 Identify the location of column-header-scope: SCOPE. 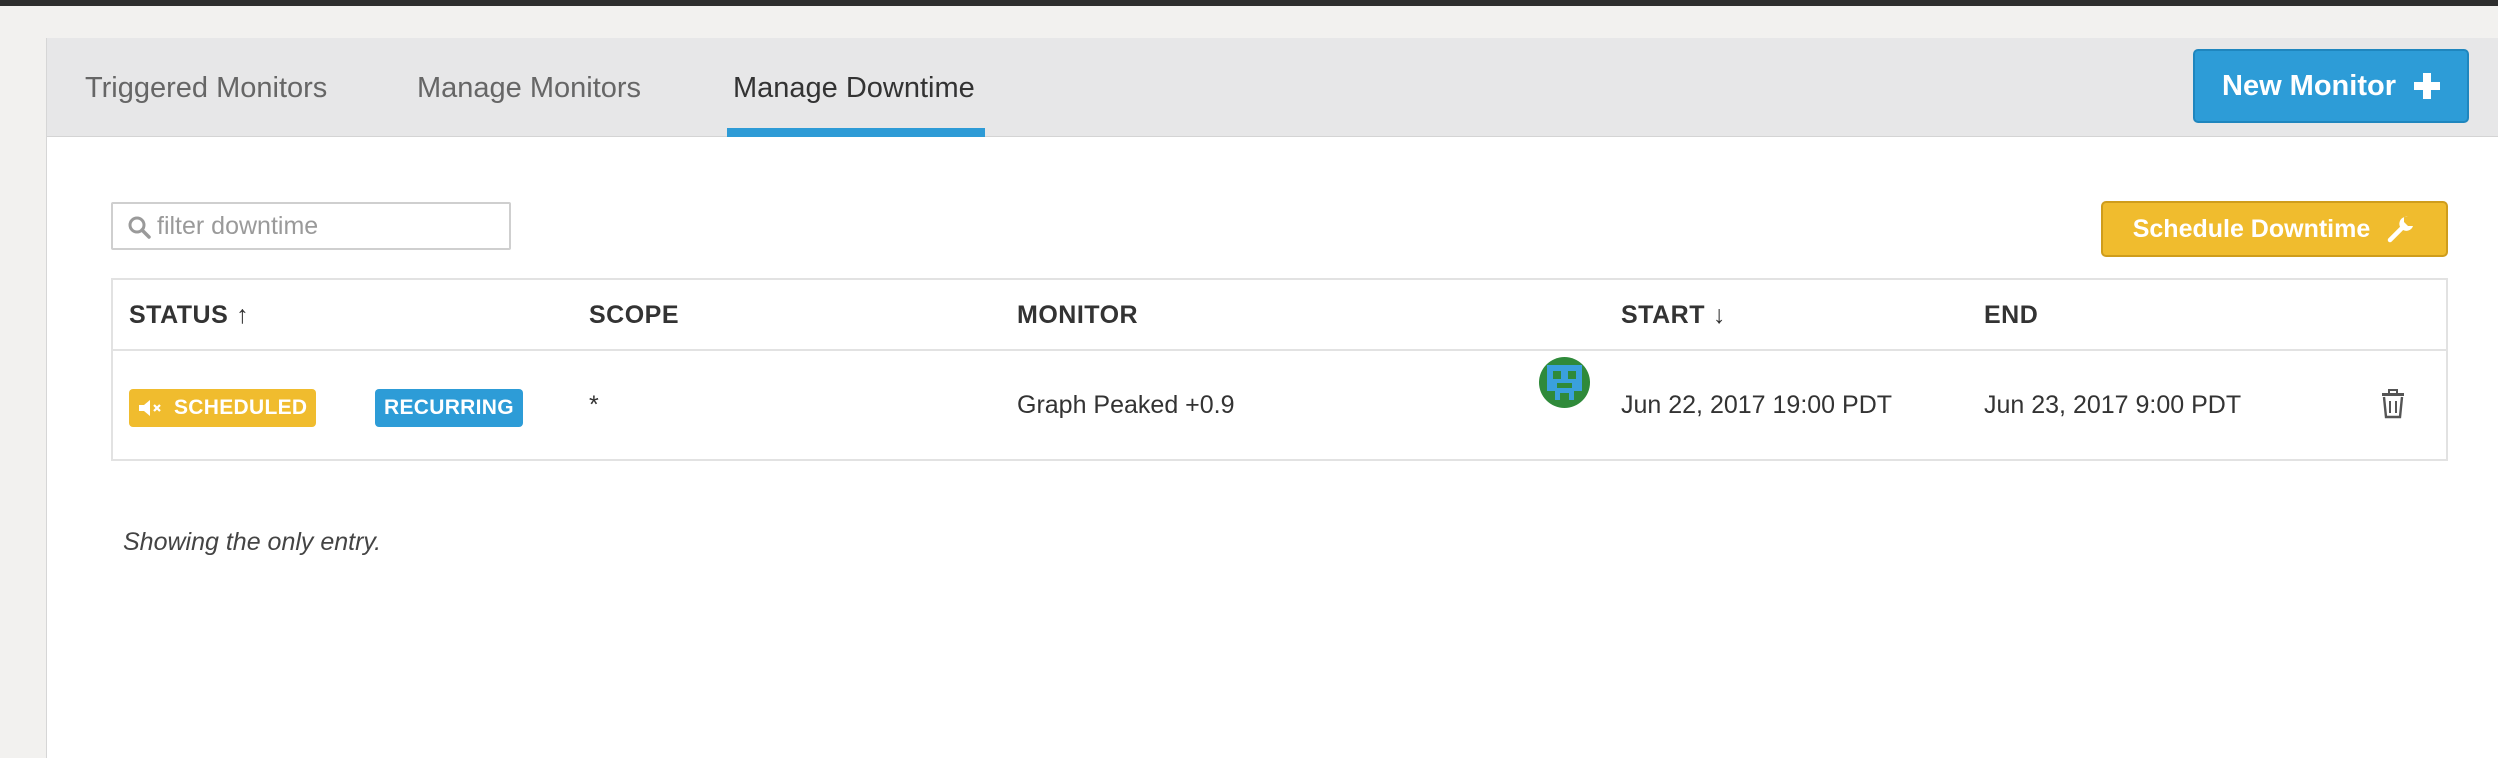
(634, 314).